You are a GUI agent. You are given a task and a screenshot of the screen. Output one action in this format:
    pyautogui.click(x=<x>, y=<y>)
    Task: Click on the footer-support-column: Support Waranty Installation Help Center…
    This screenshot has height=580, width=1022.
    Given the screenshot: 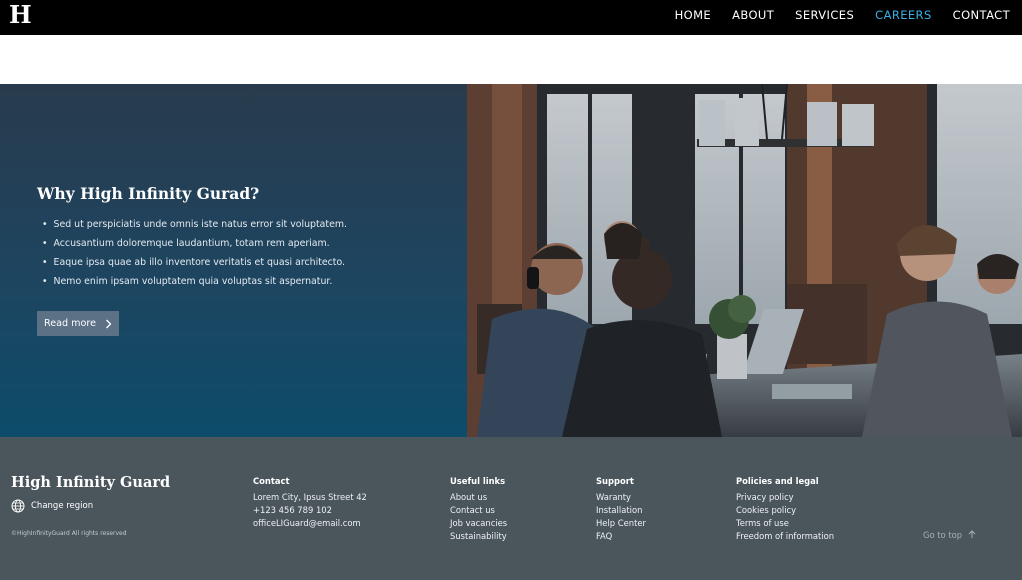 What is the action you would take?
    pyautogui.click(x=621, y=509)
    